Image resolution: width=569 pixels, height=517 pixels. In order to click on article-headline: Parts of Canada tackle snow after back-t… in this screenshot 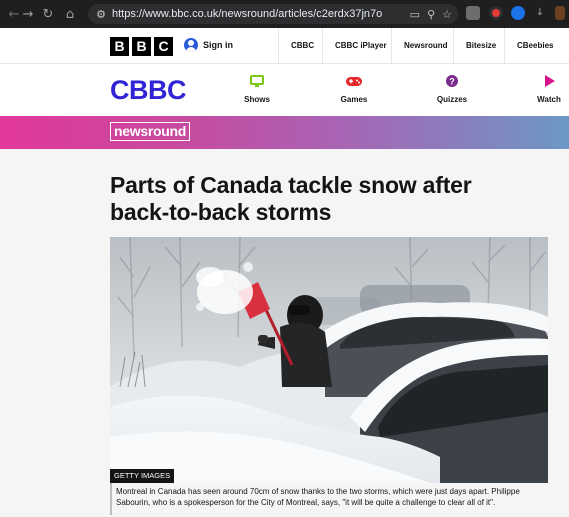, I will do `click(291, 198)`.